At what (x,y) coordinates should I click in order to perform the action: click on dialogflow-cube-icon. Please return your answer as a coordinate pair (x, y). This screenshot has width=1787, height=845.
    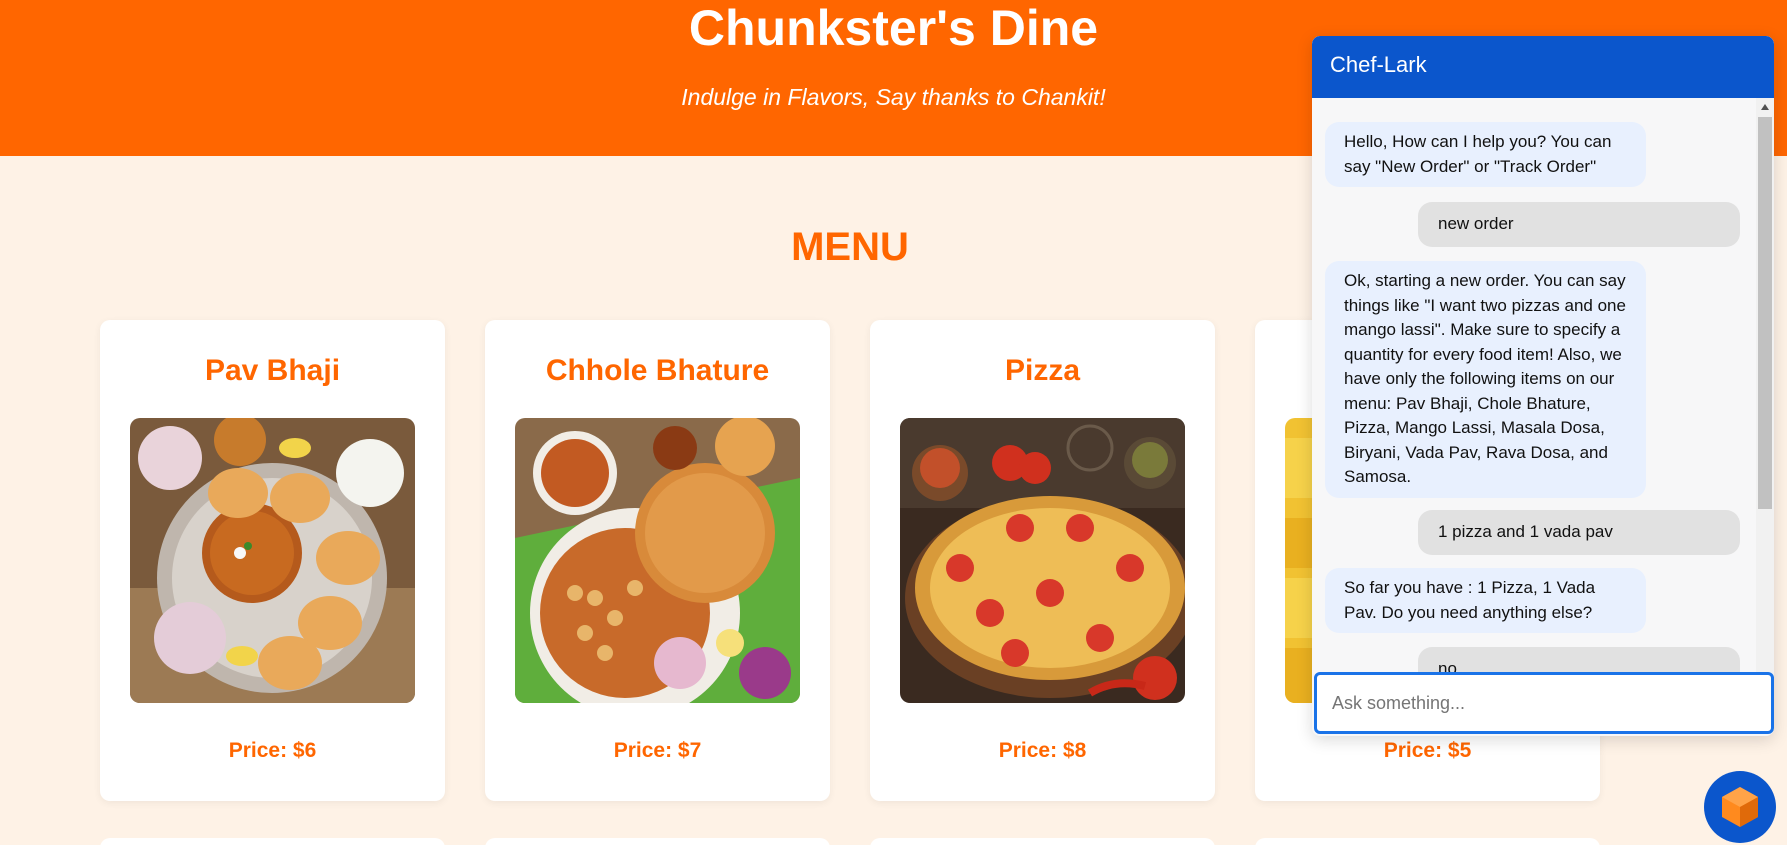
    Looking at the image, I should click on (1740, 807).